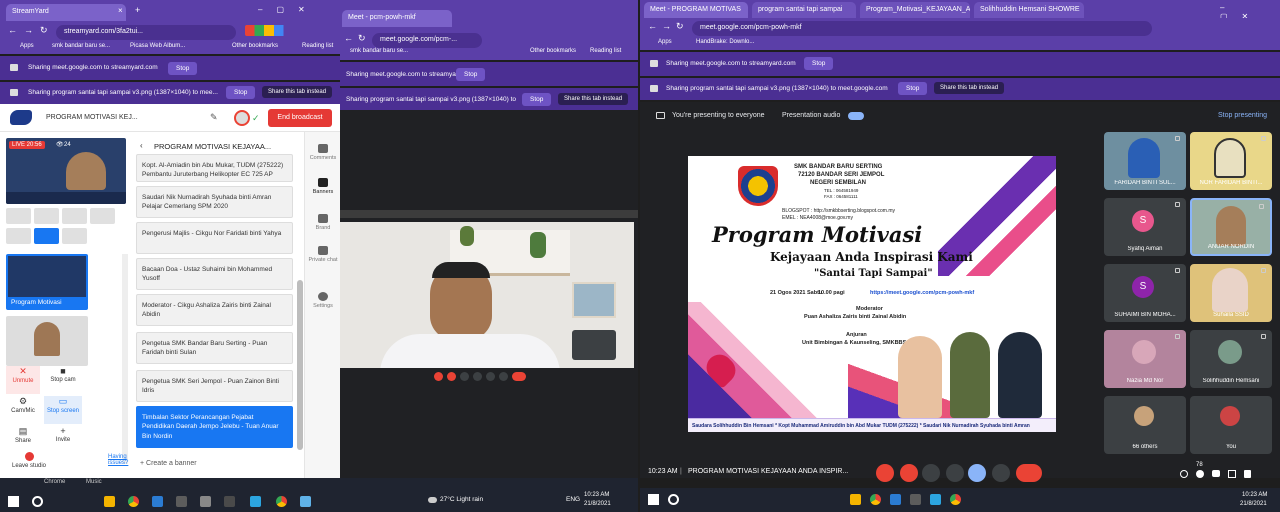  Describe the element at coordinates (922, 28) in the screenshot. I see `right-url-field: meet.google.com/pcm-powh-mkf` at that location.